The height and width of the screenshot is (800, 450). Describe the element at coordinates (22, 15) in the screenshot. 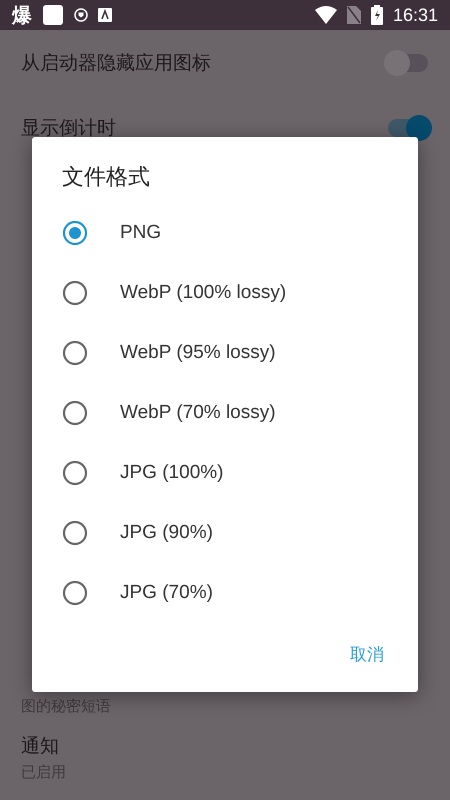

I see `notification-icon: 爆` at that location.